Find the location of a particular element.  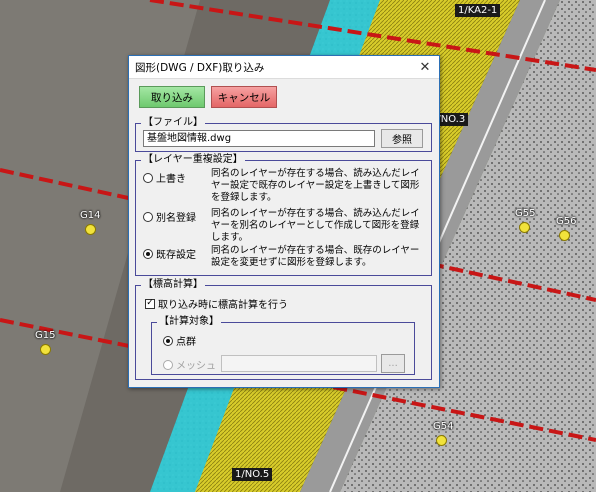

map-label-g14: G14 is located at coordinates (90, 215).